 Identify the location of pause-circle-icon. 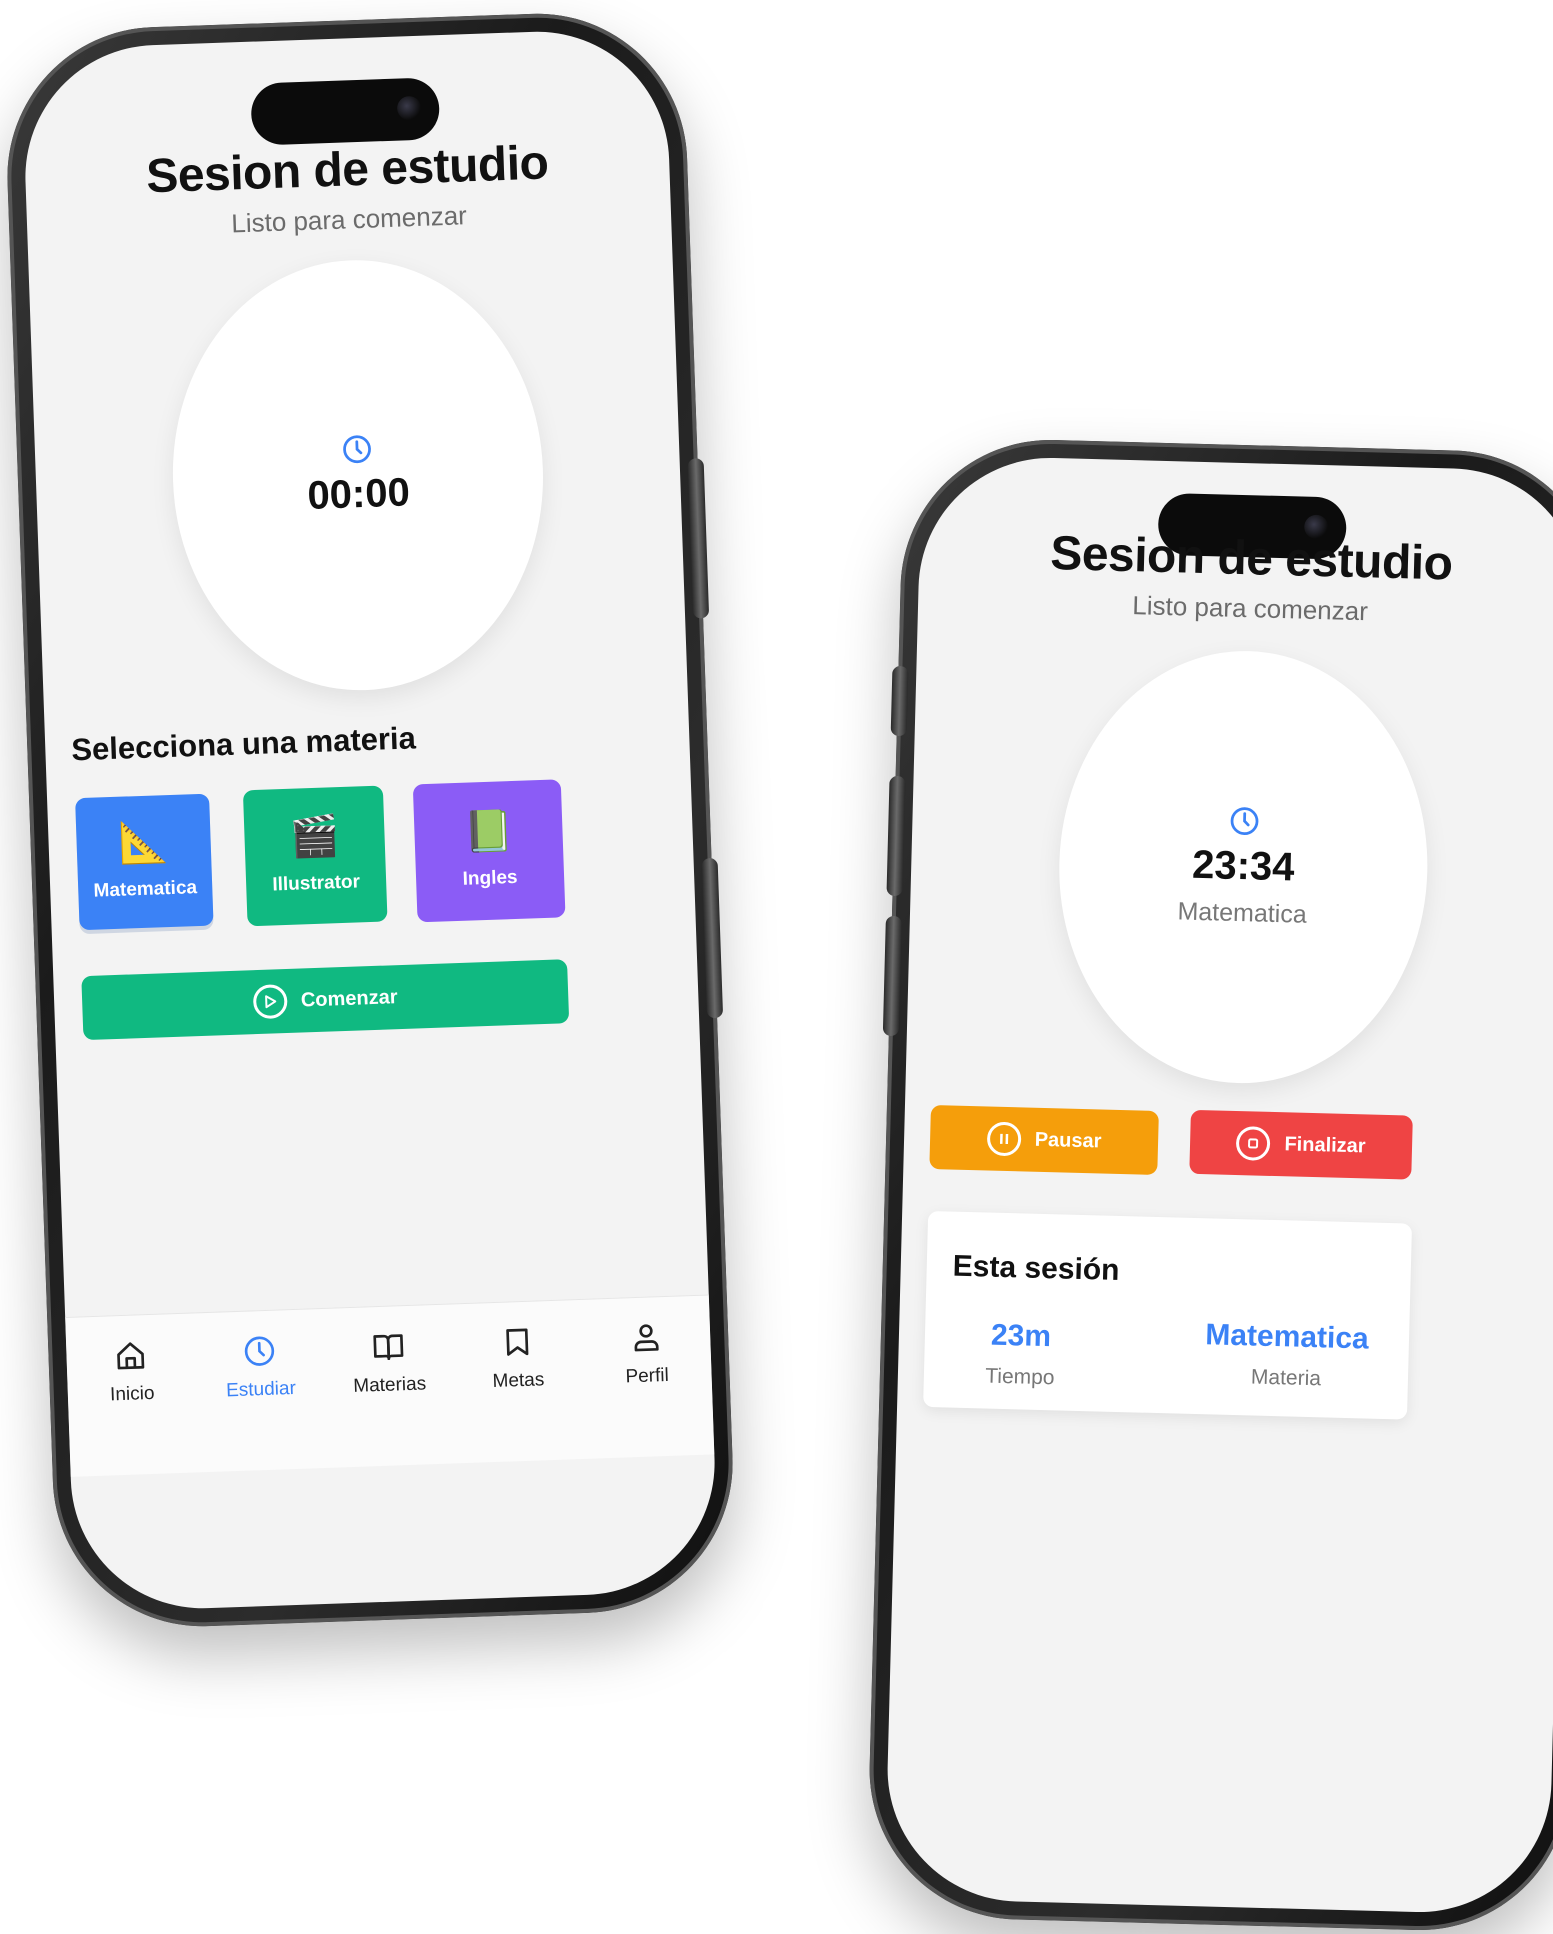
(1004, 1139).